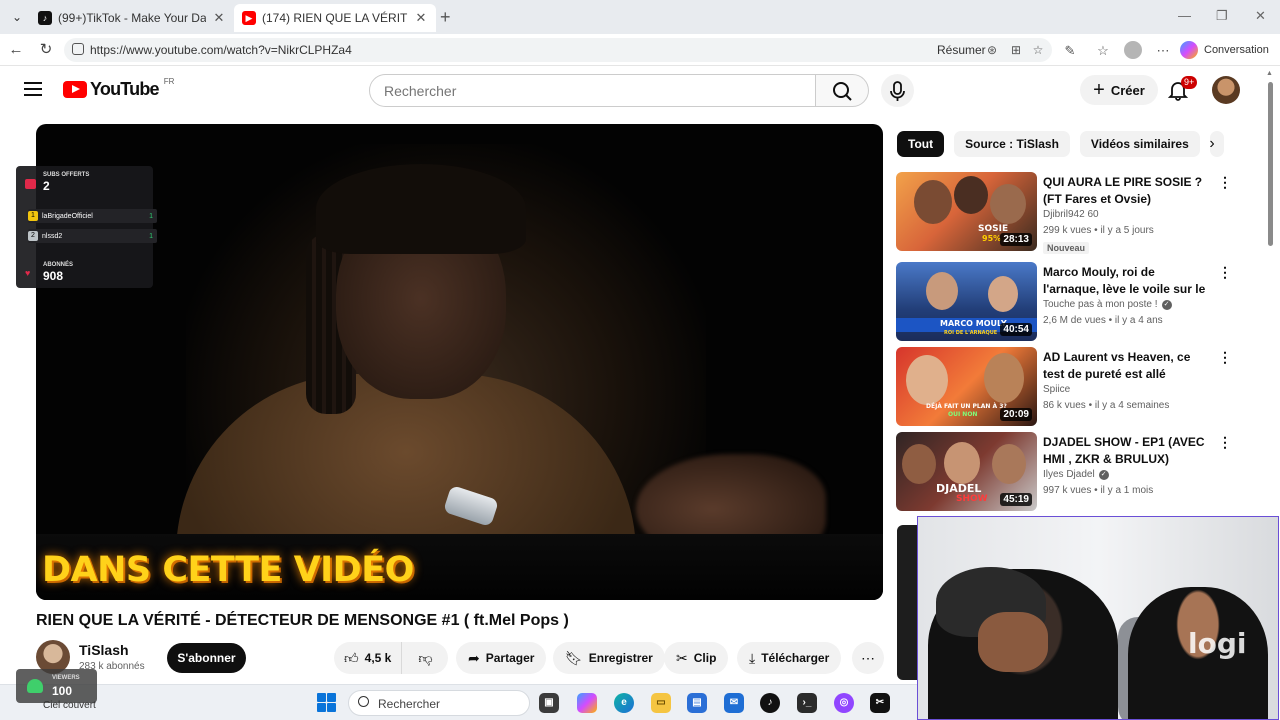 The width and height of the screenshot is (1280, 720). What do you see at coordinates (587, 703) in the screenshot?
I see `copilot-icon` at bounding box center [587, 703].